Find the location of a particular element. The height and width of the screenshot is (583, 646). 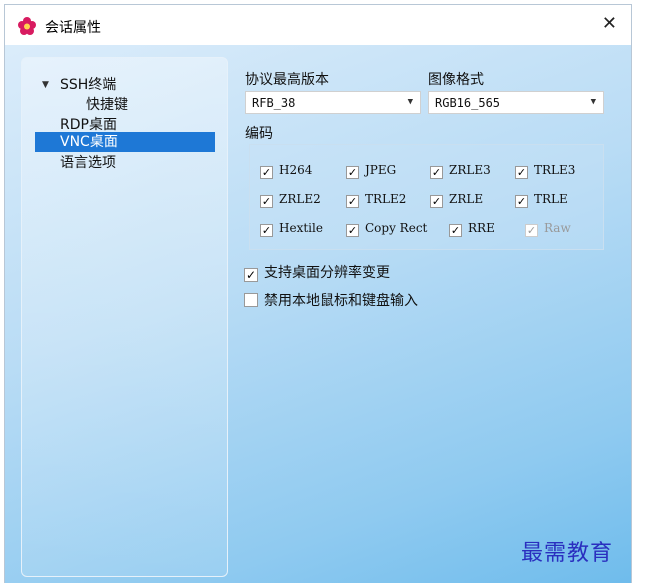

checkbox-label: ZRLE3 is located at coordinates (470, 170).